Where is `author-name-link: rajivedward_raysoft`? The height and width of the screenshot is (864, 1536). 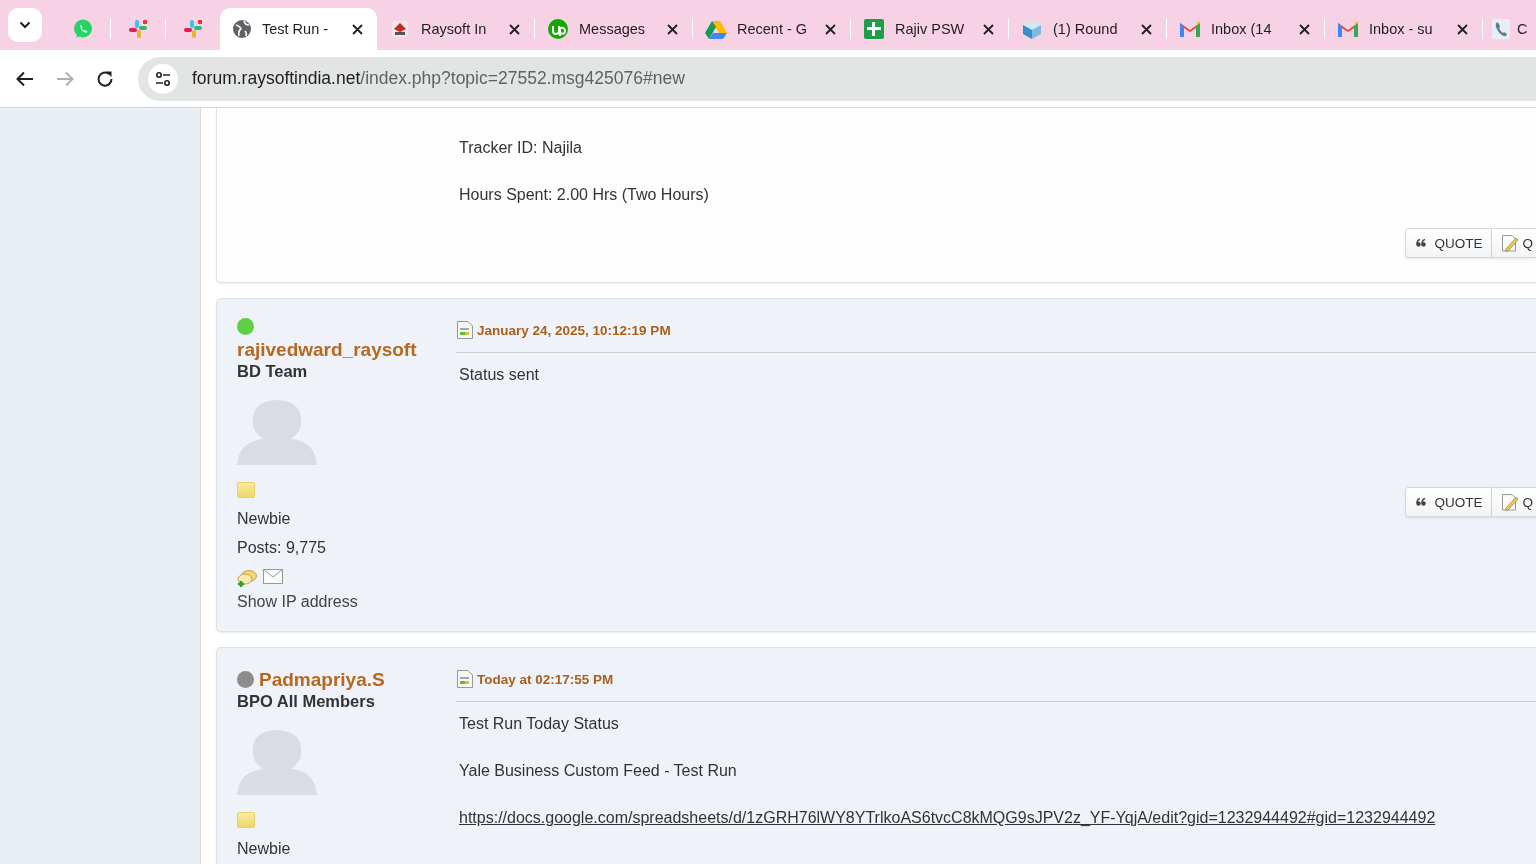
author-name-link: rajivedward_raysoft is located at coordinates (327, 349).